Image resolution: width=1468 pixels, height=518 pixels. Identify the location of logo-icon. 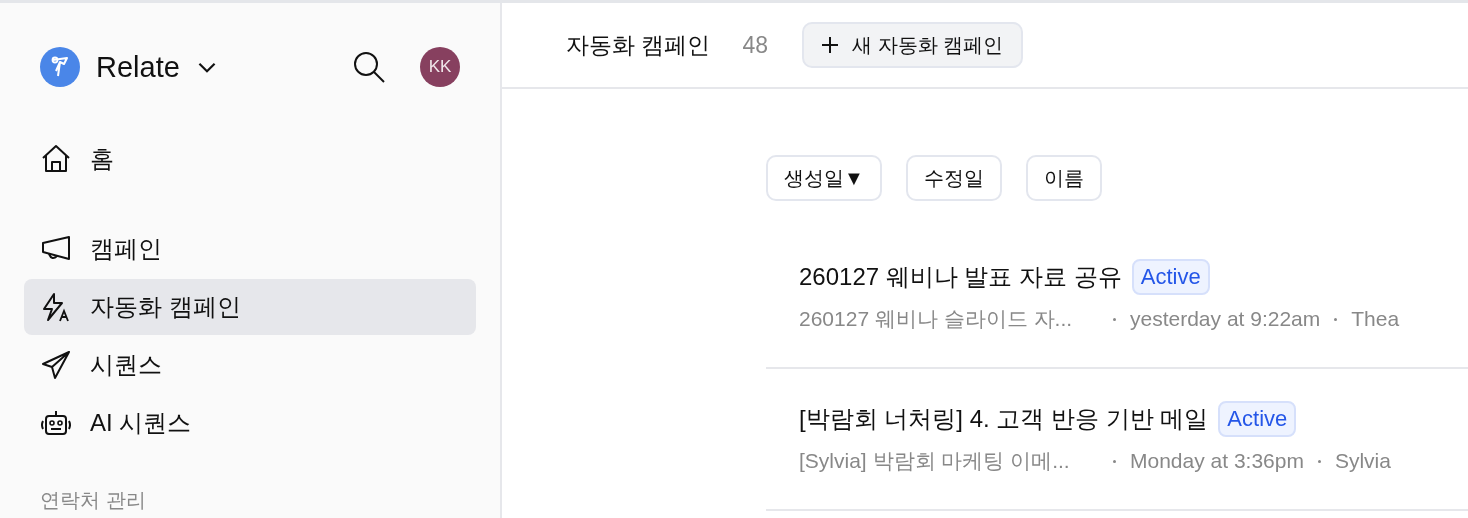
(60, 67).